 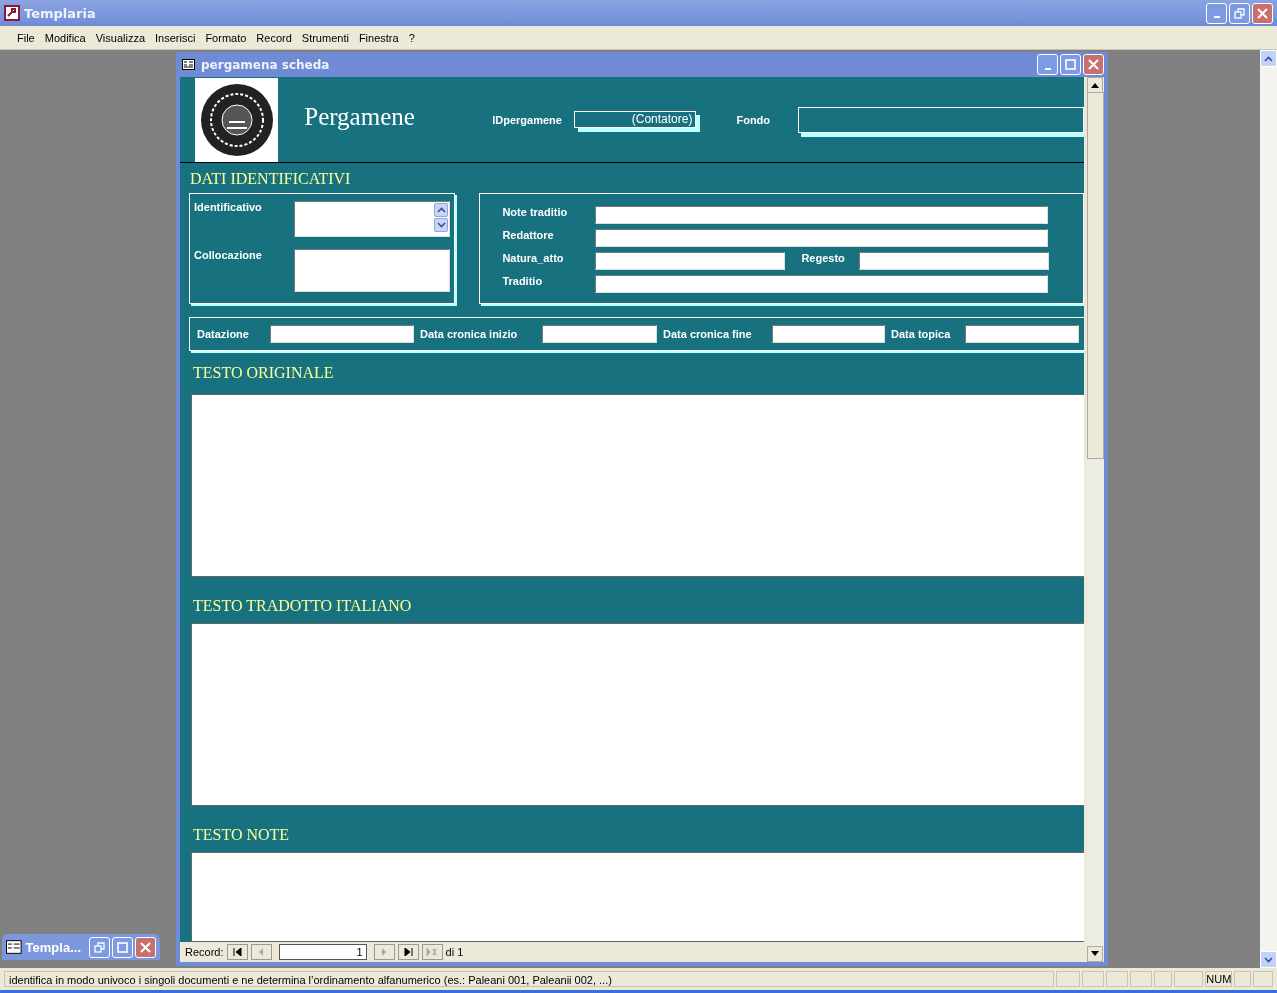 What do you see at coordinates (302, 606) in the screenshot?
I see `section-heading: TESTO TRADOTTO ITALIANO` at bounding box center [302, 606].